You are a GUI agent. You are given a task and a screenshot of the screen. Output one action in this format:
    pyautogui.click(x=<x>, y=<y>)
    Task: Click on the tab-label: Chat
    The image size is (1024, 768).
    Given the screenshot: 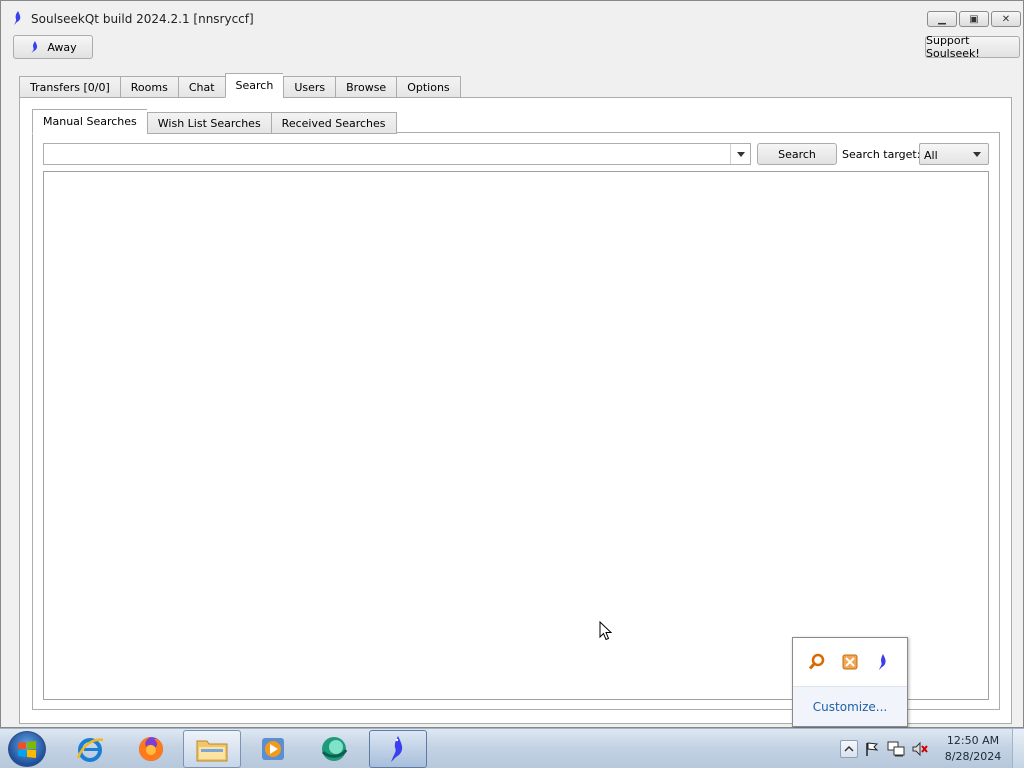 What is the action you would take?
    pyautogui.click(x=201, y=87)
    